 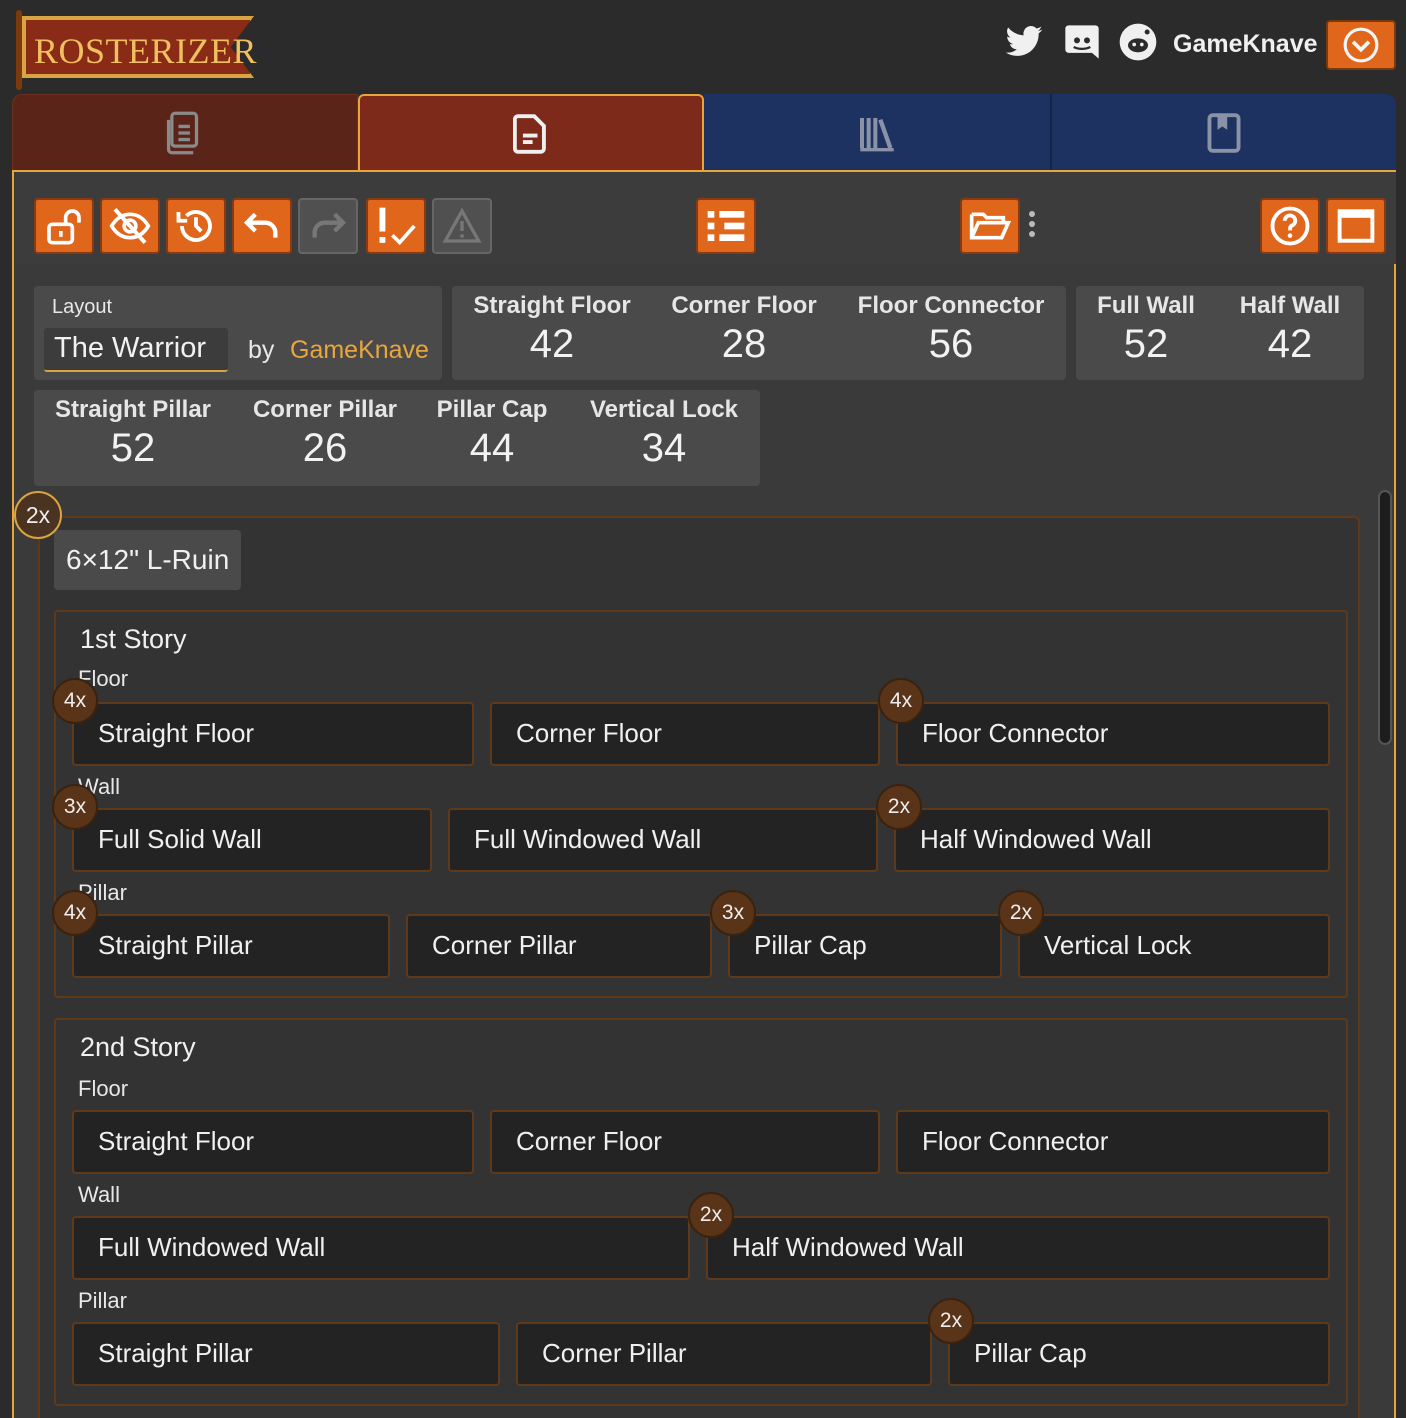 I want to click on stat-corner-floor: Corner Floor 28, so click(x=744, y=329).